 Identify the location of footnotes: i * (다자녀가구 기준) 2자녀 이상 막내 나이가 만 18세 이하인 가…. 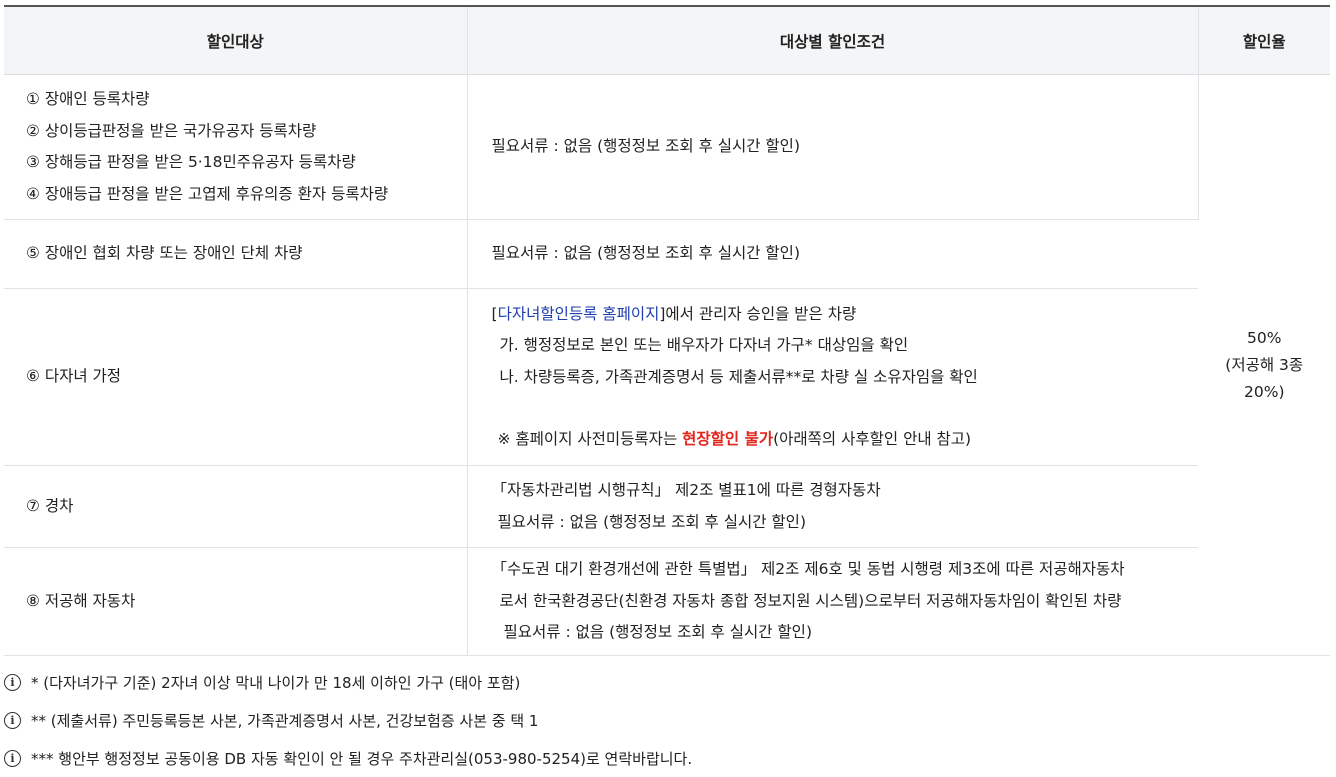
(664, 720).